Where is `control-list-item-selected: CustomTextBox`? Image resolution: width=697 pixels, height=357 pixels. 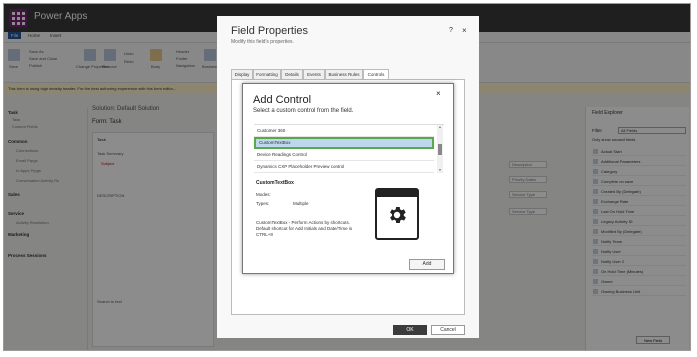
control-list-item-selected: CustomTextBox is located at coordinates (344, 143).